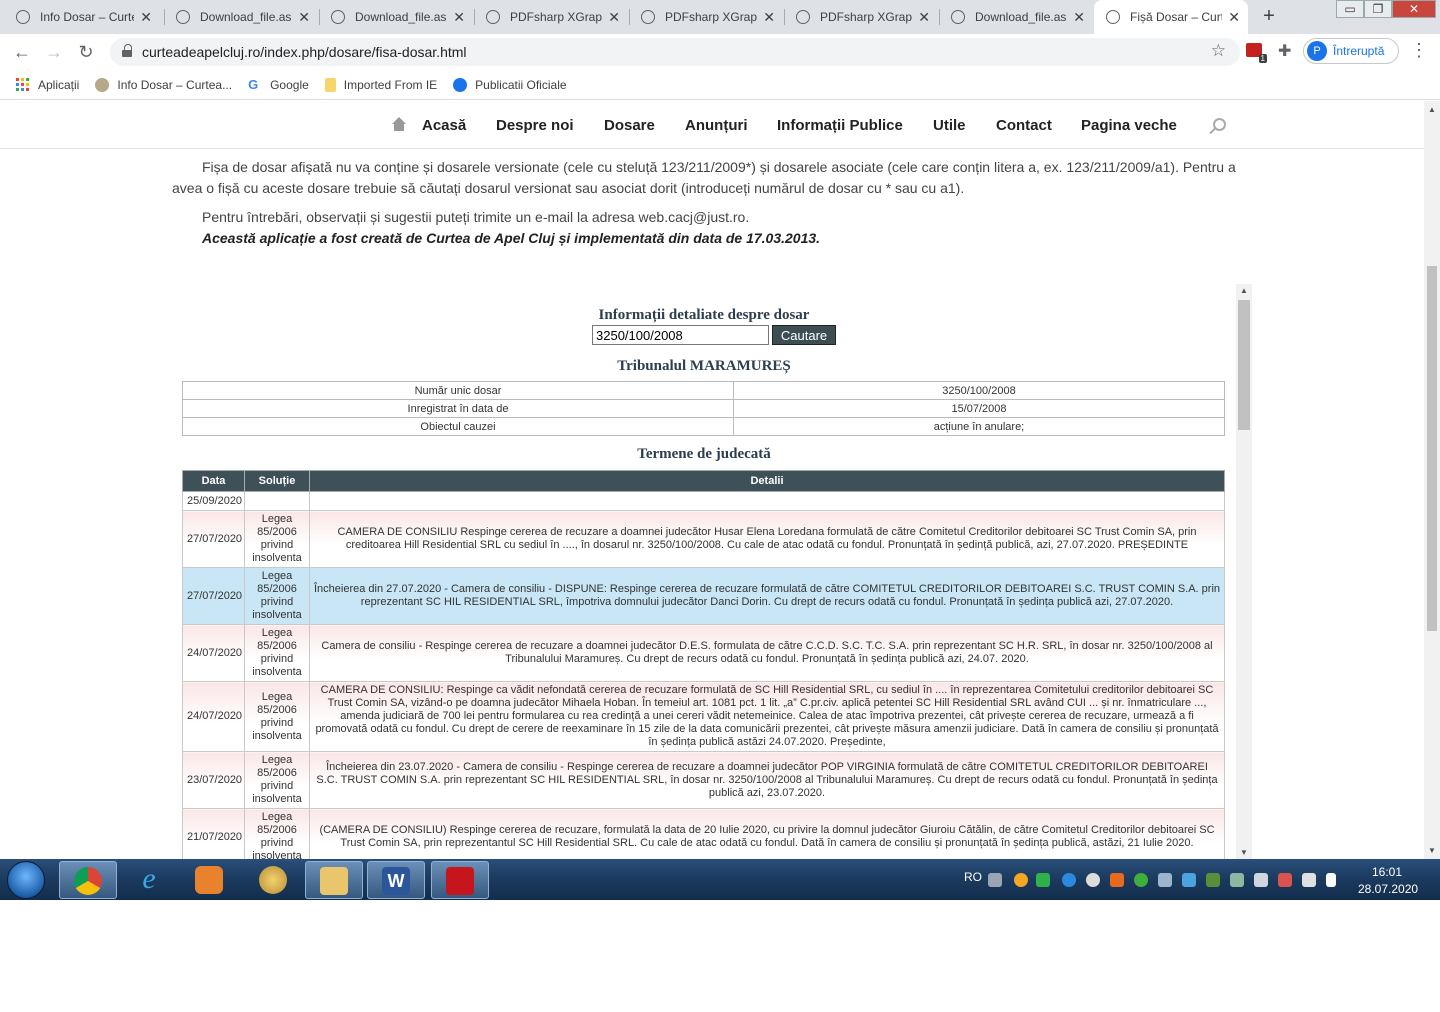 The image size is (1440, 1012). What do you see at coordinates (1309, 880) in the screenshot?
I see `speaker-icon` at bounding box center [1309, 880].